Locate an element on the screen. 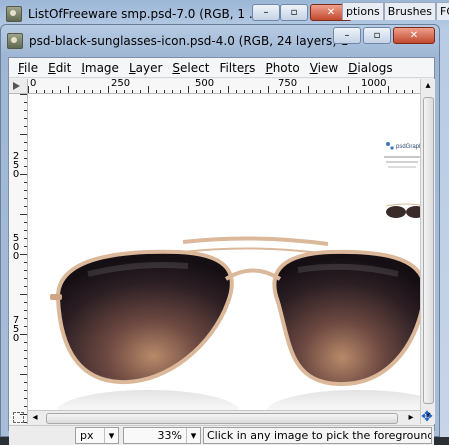 This screenshot has height=445, width=449. menu-item: Select is located at coordinates (190, 68).